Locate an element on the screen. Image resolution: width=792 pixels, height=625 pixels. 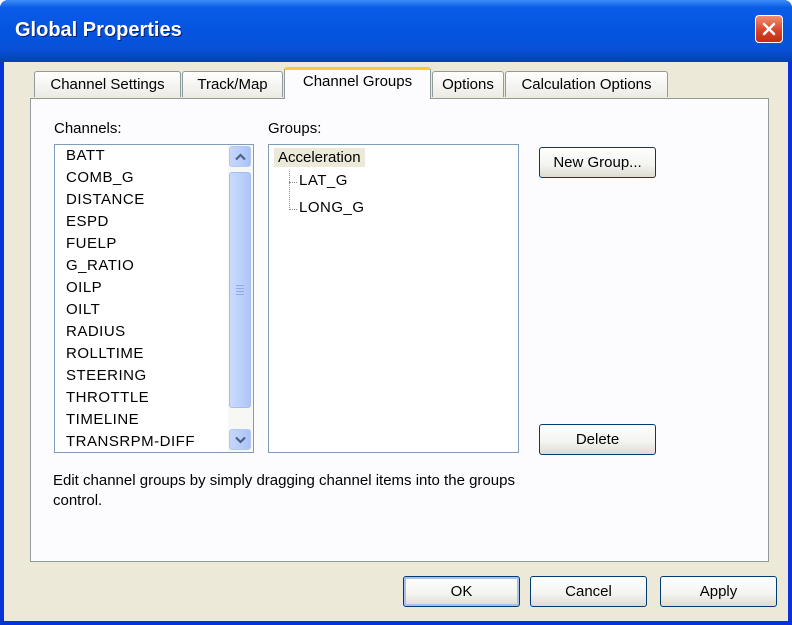
close-icon is located at coordinates (769, 29).